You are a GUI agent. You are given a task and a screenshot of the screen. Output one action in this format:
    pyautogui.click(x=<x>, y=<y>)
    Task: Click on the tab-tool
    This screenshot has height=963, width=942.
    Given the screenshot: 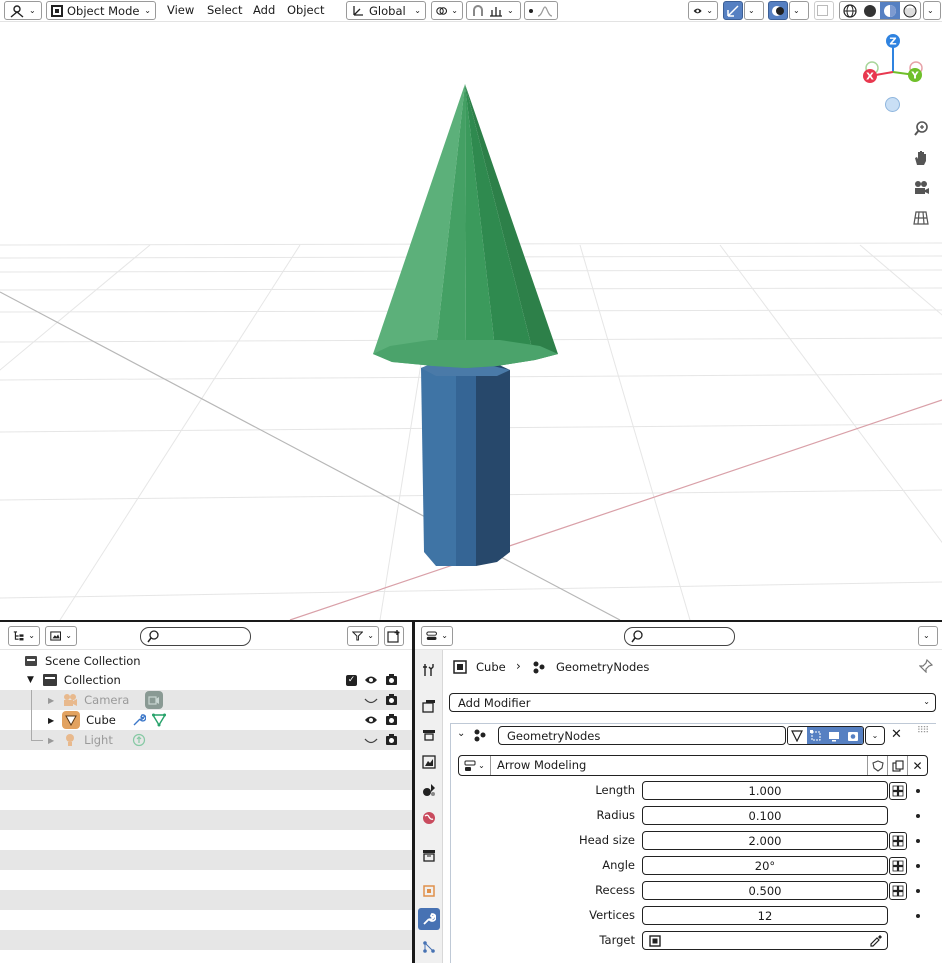 What is the action you would take?
    pyautogui.click(x=429, y=670)
    